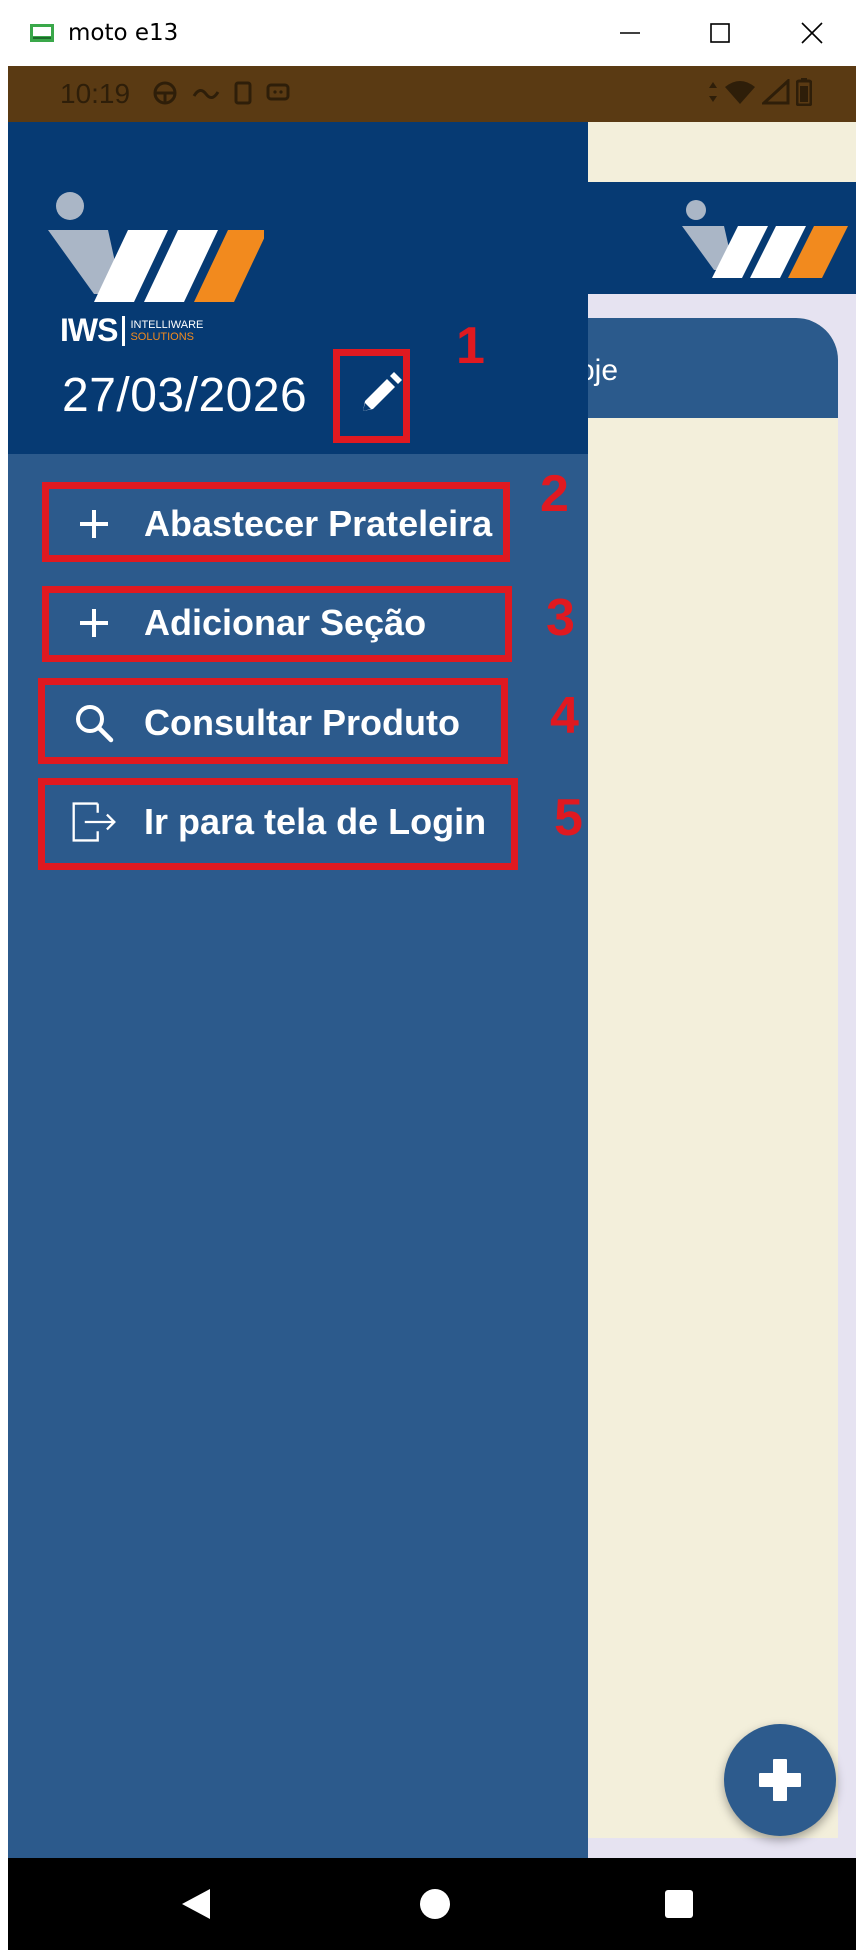 The width and height of the screenshot is (856, 1950). I want to click on android-status-bar: 10:19, so click(432, 94).